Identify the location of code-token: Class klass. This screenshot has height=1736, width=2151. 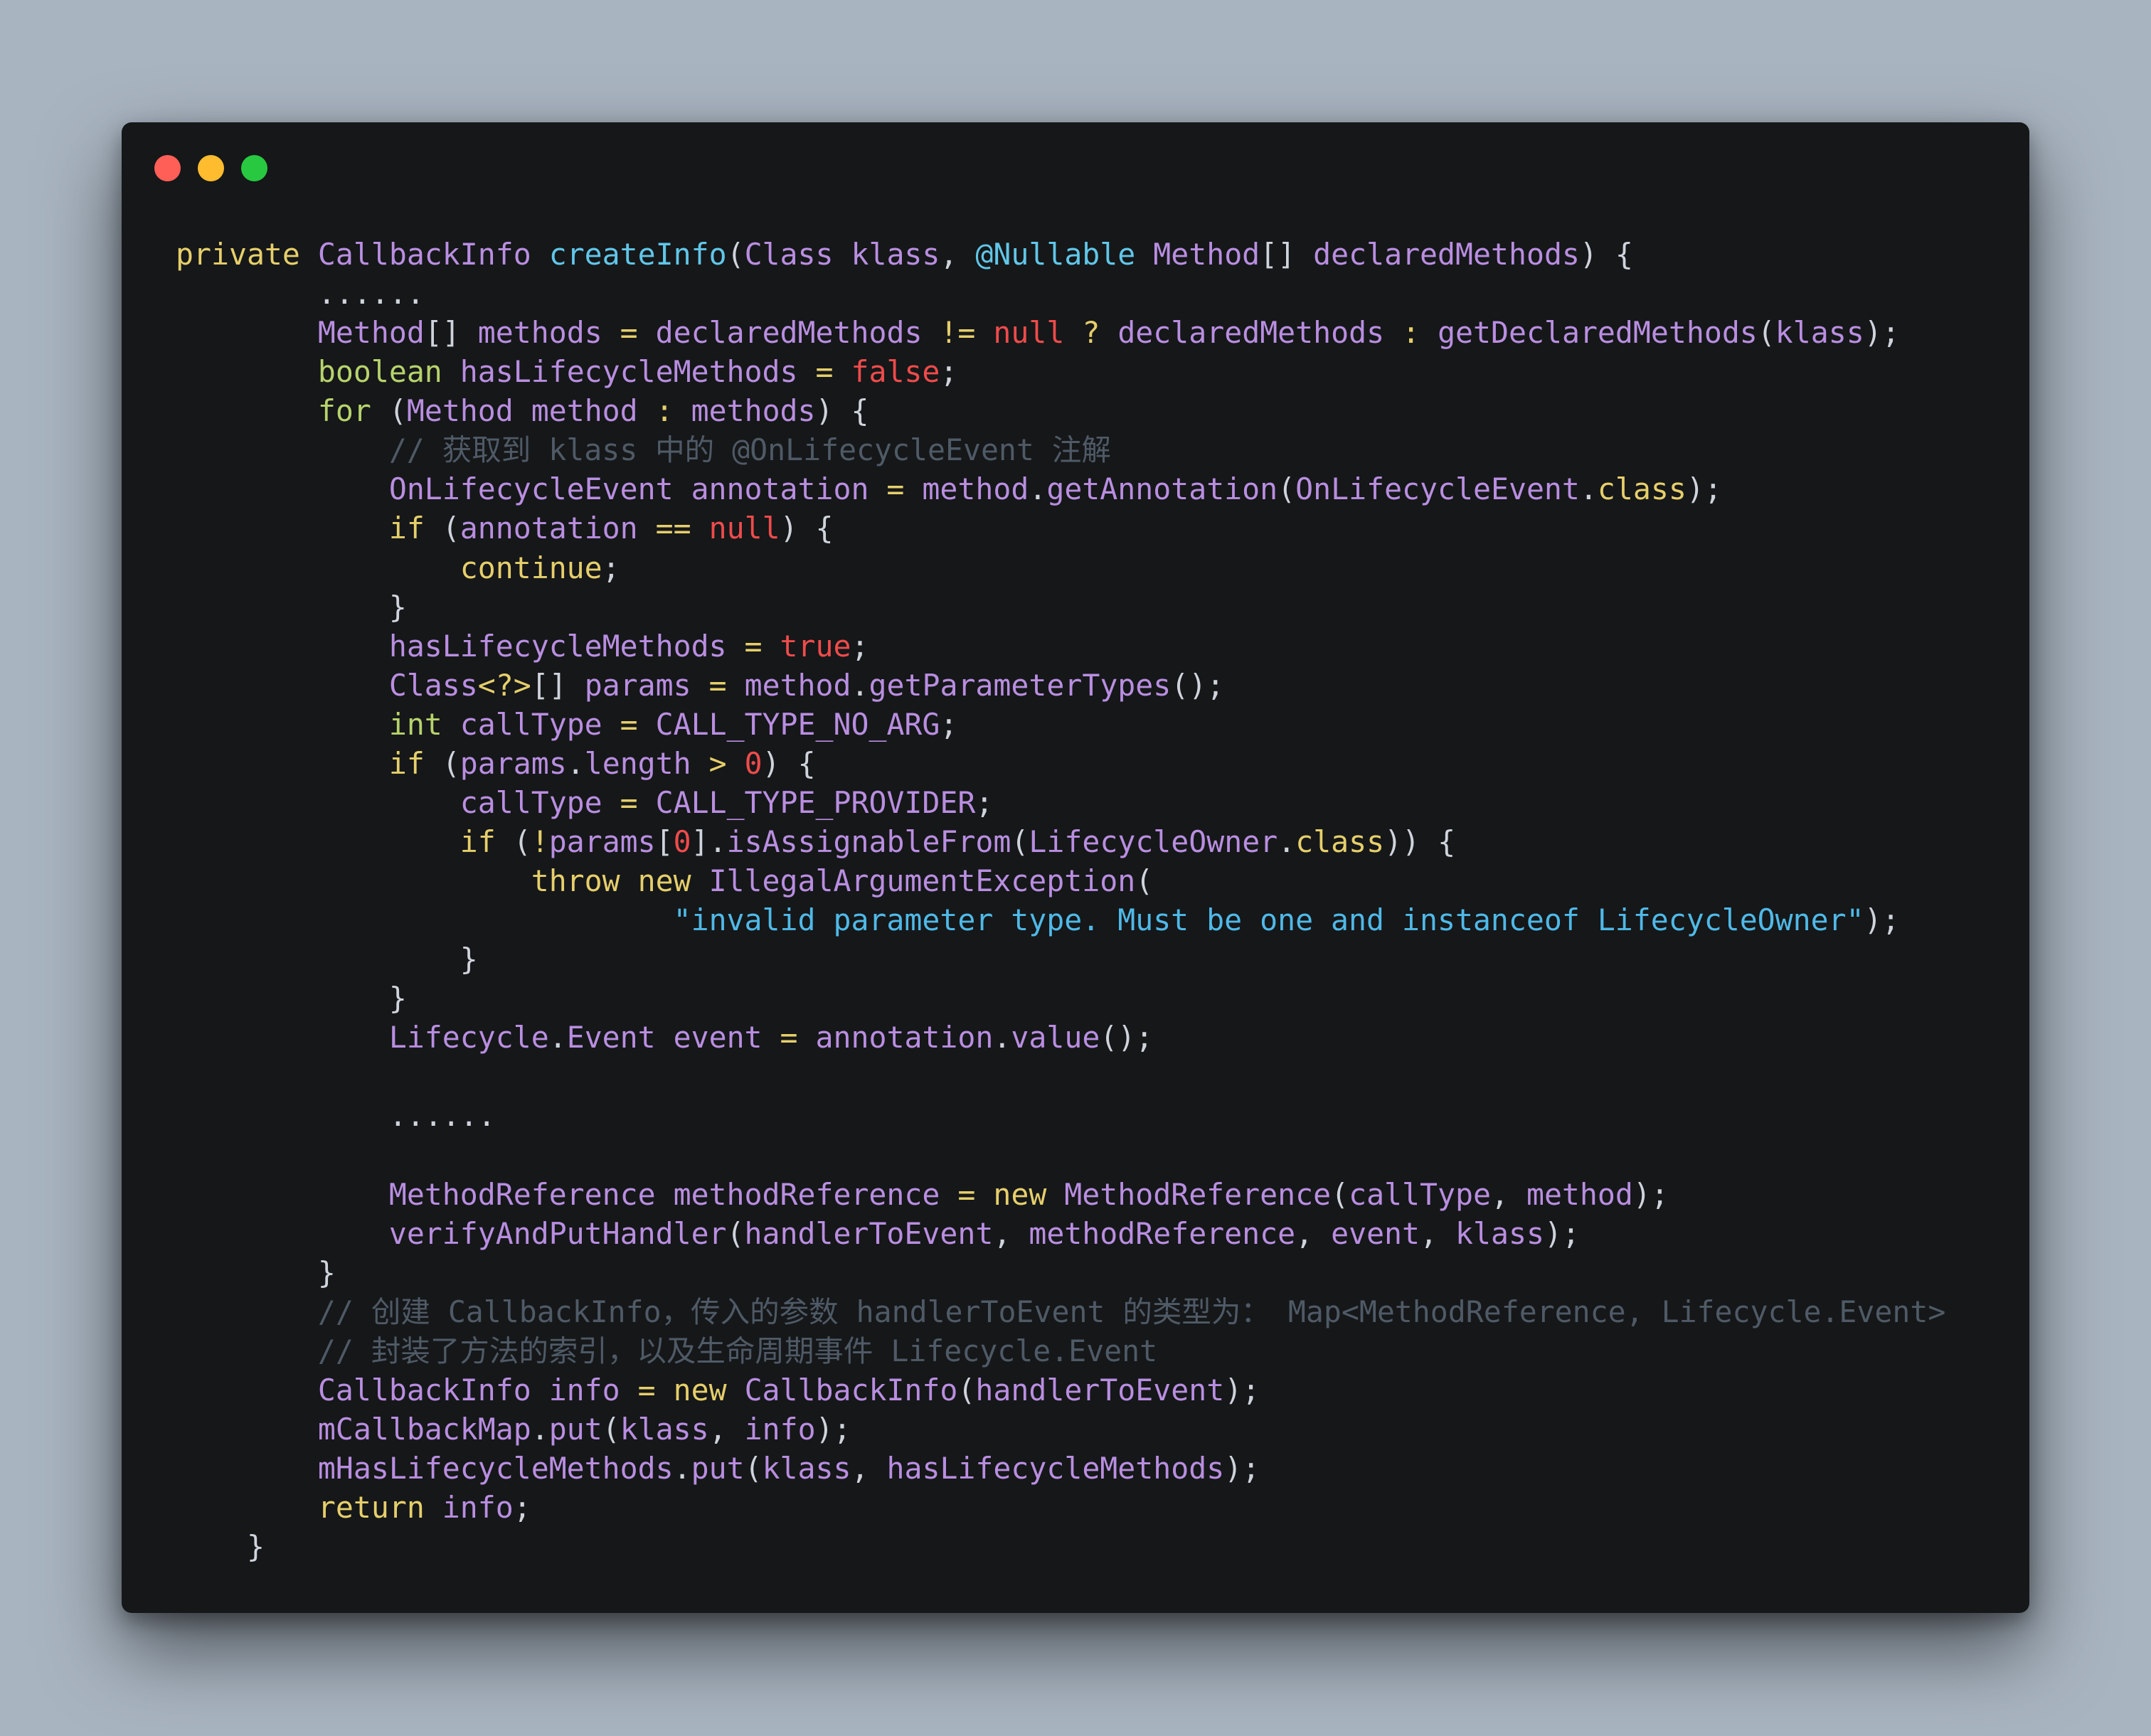
(842, 255).